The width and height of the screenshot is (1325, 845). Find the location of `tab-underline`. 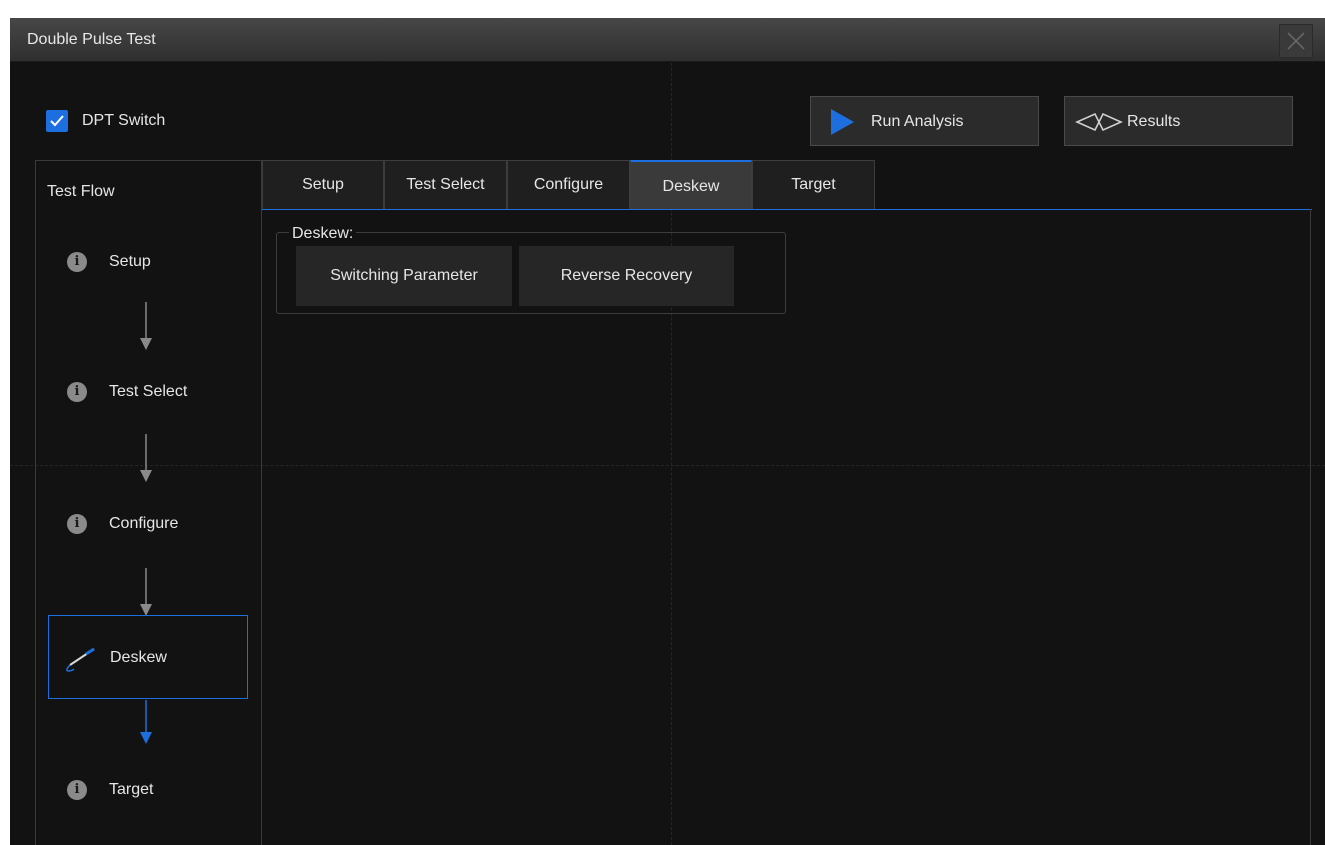

tab-underline is located at coordinates (787, 209).